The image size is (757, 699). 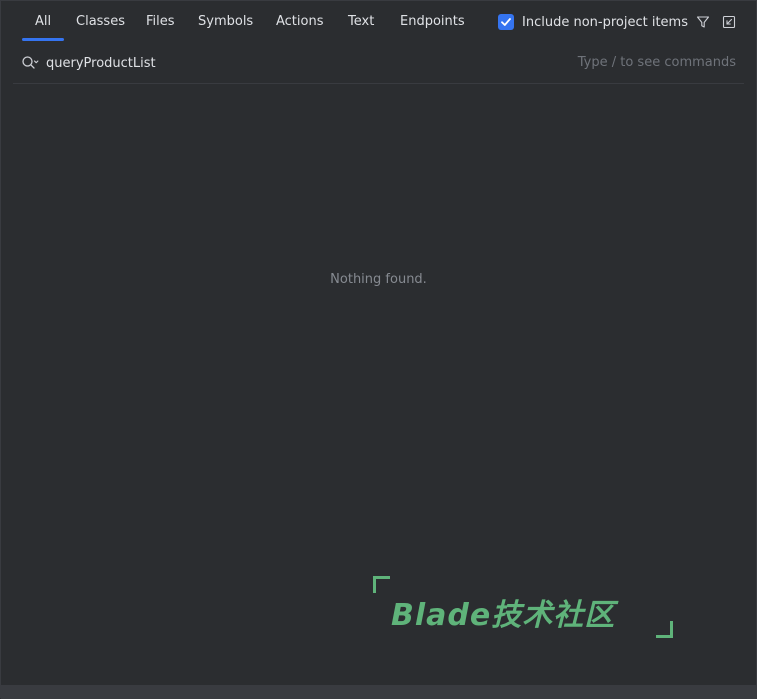 I want to click on search-input, so click(x=296, y=63).